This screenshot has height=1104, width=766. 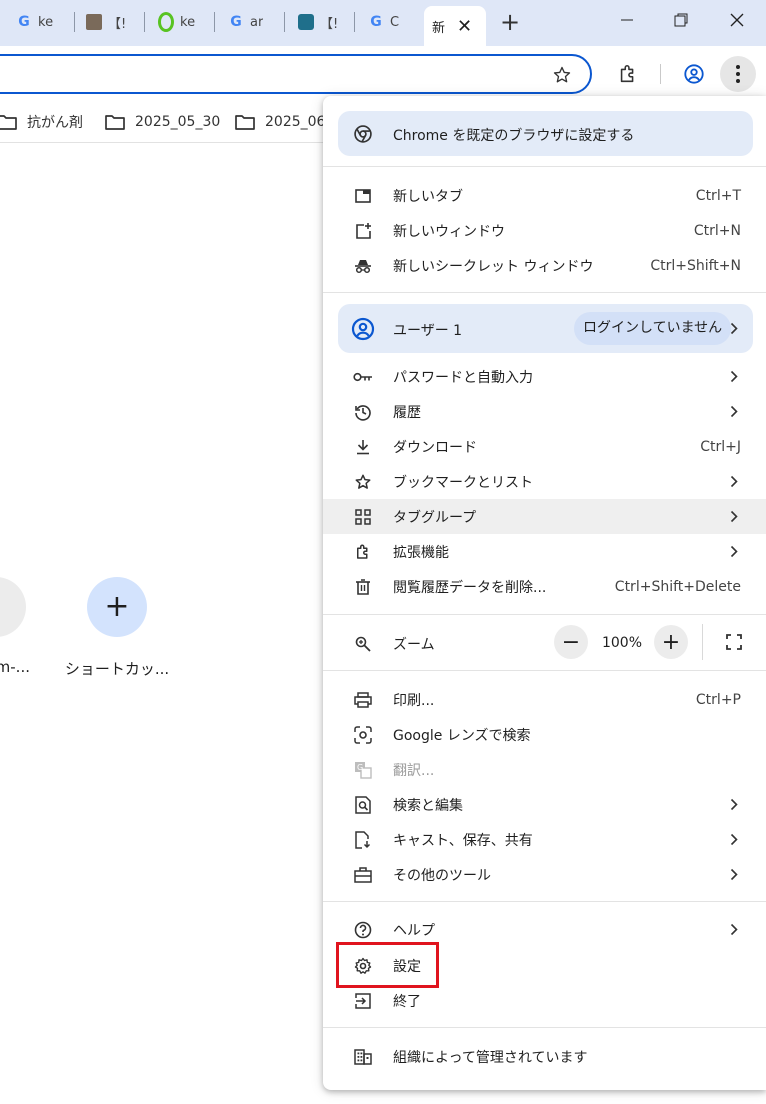 What do you see at coordinates (544, 965) in the screenshot?
I see `menu-item-settings: 設定` at bounding box center [544, 965].